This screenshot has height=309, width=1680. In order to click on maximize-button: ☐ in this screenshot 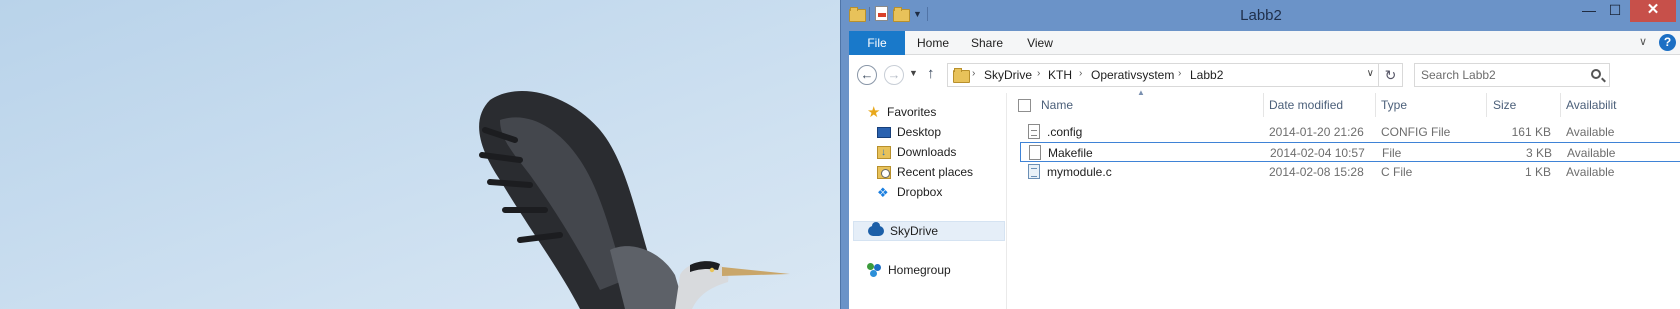, I will do `click(1615, 11)`.